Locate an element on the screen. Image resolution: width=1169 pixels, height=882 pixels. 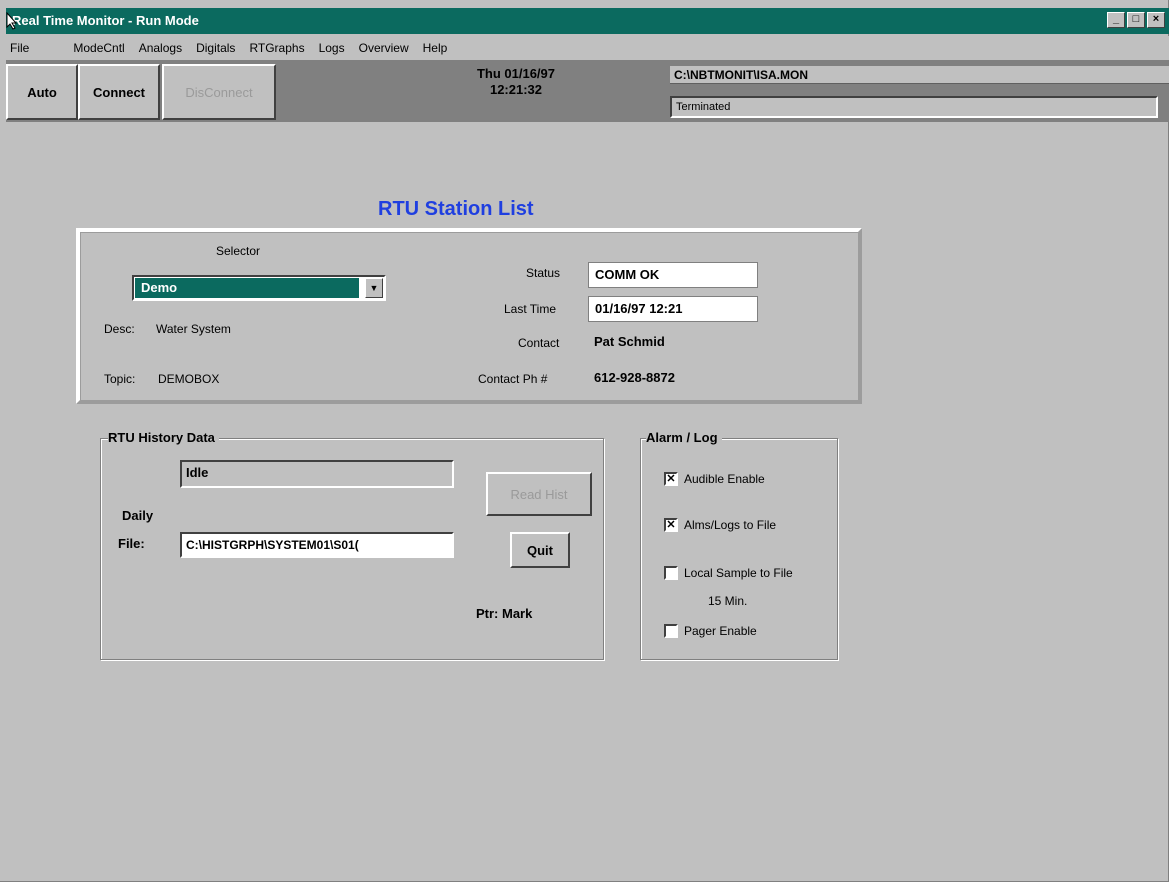
audible-enable-checkbox: ✕ Audible Enable is located at coordinates (714, 479).